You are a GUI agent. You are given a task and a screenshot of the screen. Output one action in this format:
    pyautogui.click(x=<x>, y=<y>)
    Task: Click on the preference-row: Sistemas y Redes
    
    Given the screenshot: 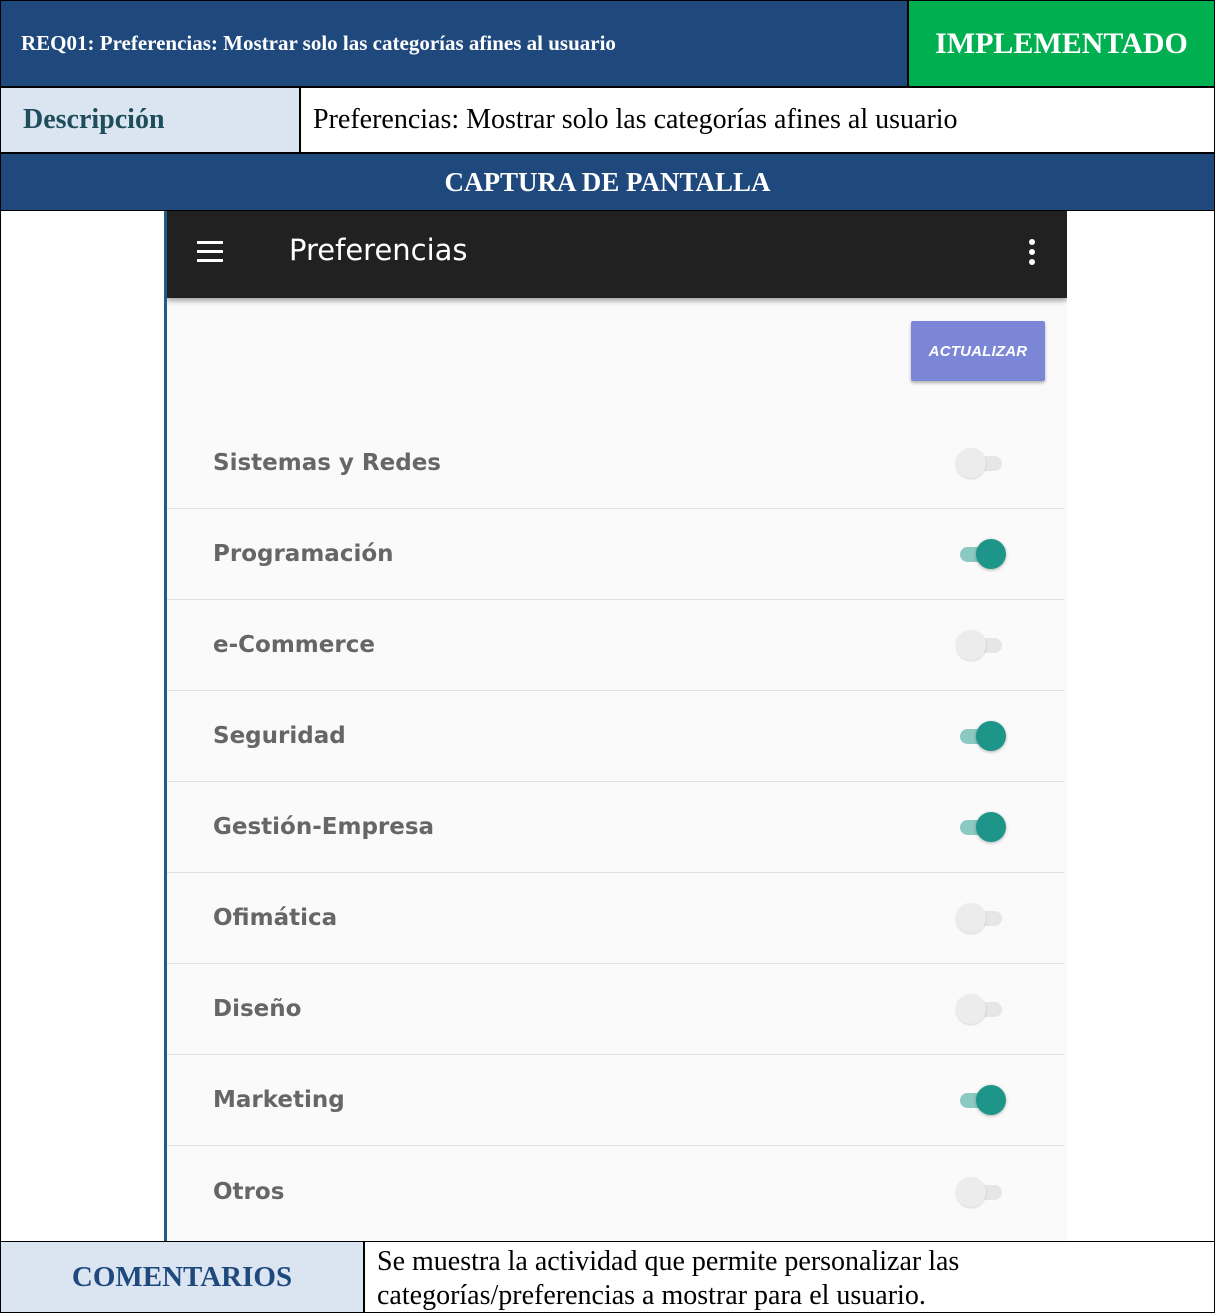 What is the action you would take?
    pyautogui.click(x=615, y=463)
    